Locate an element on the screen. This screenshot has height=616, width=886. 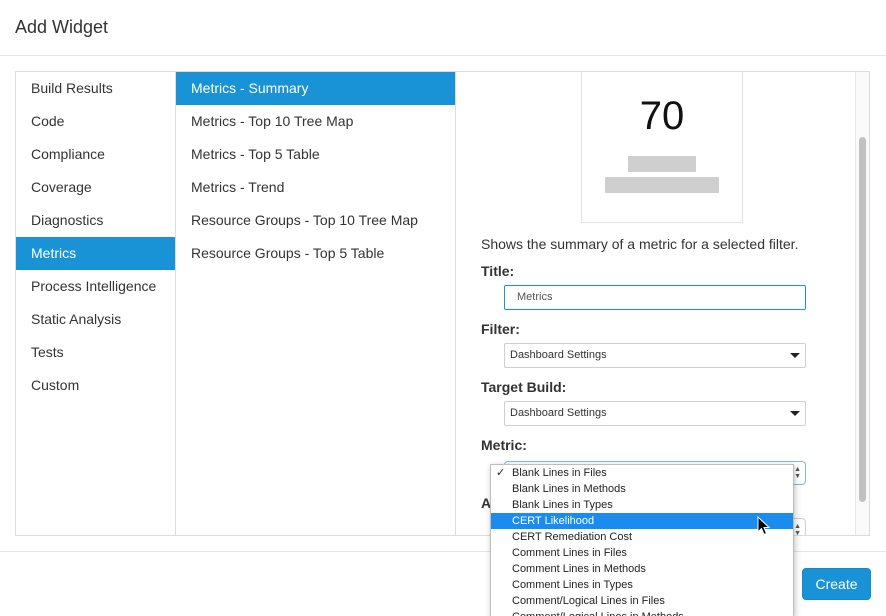
metric-option: Comment/Logical Lines in Methods is located at coordinates (642, 612).